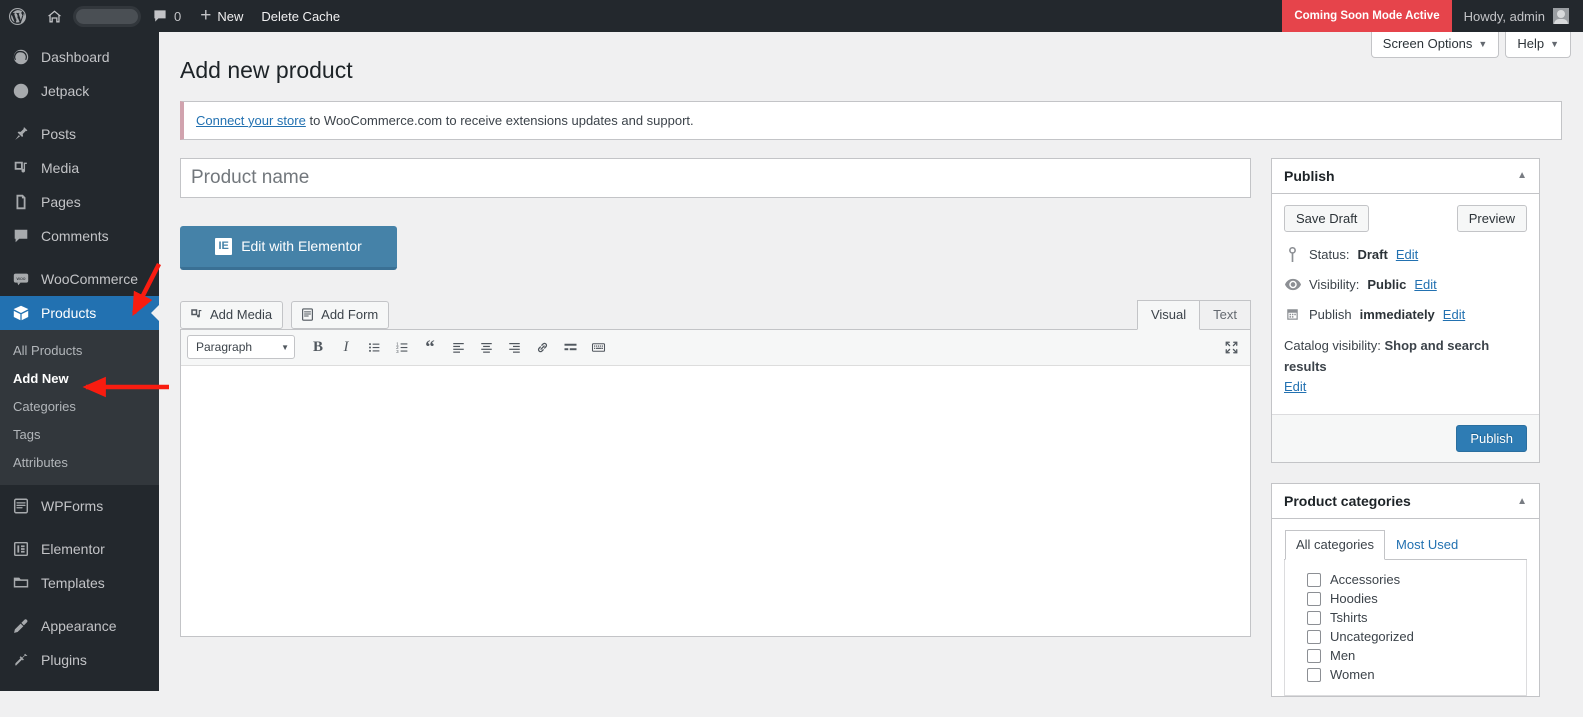  What do you see at coordinates (79, 435) in the screenshot?
I see `submenu-item-tags: Tags` at bounding box center [79, 435].